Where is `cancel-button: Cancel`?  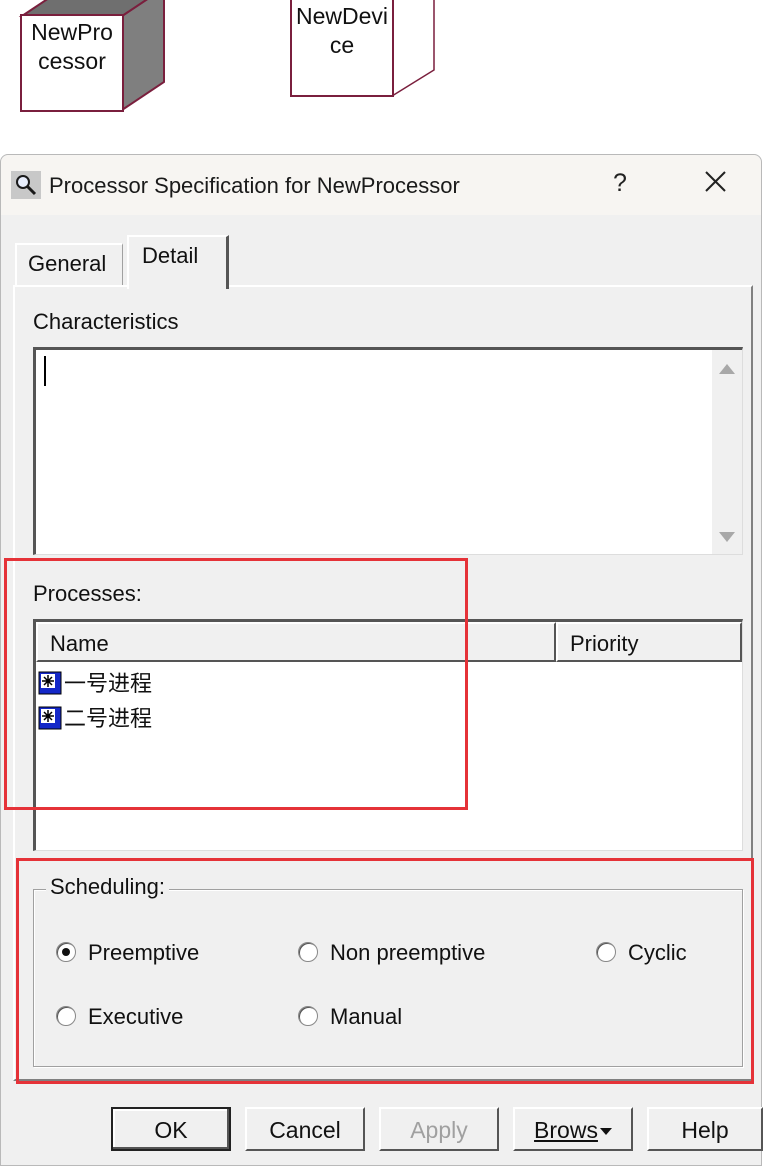
cancel-button: Cancel is located at coordinates (305, 1129).